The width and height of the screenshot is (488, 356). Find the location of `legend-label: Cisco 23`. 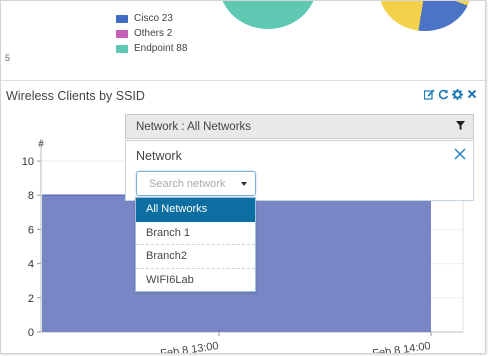

legend-label: Cisco 23 is located at coordinates (153, 18).